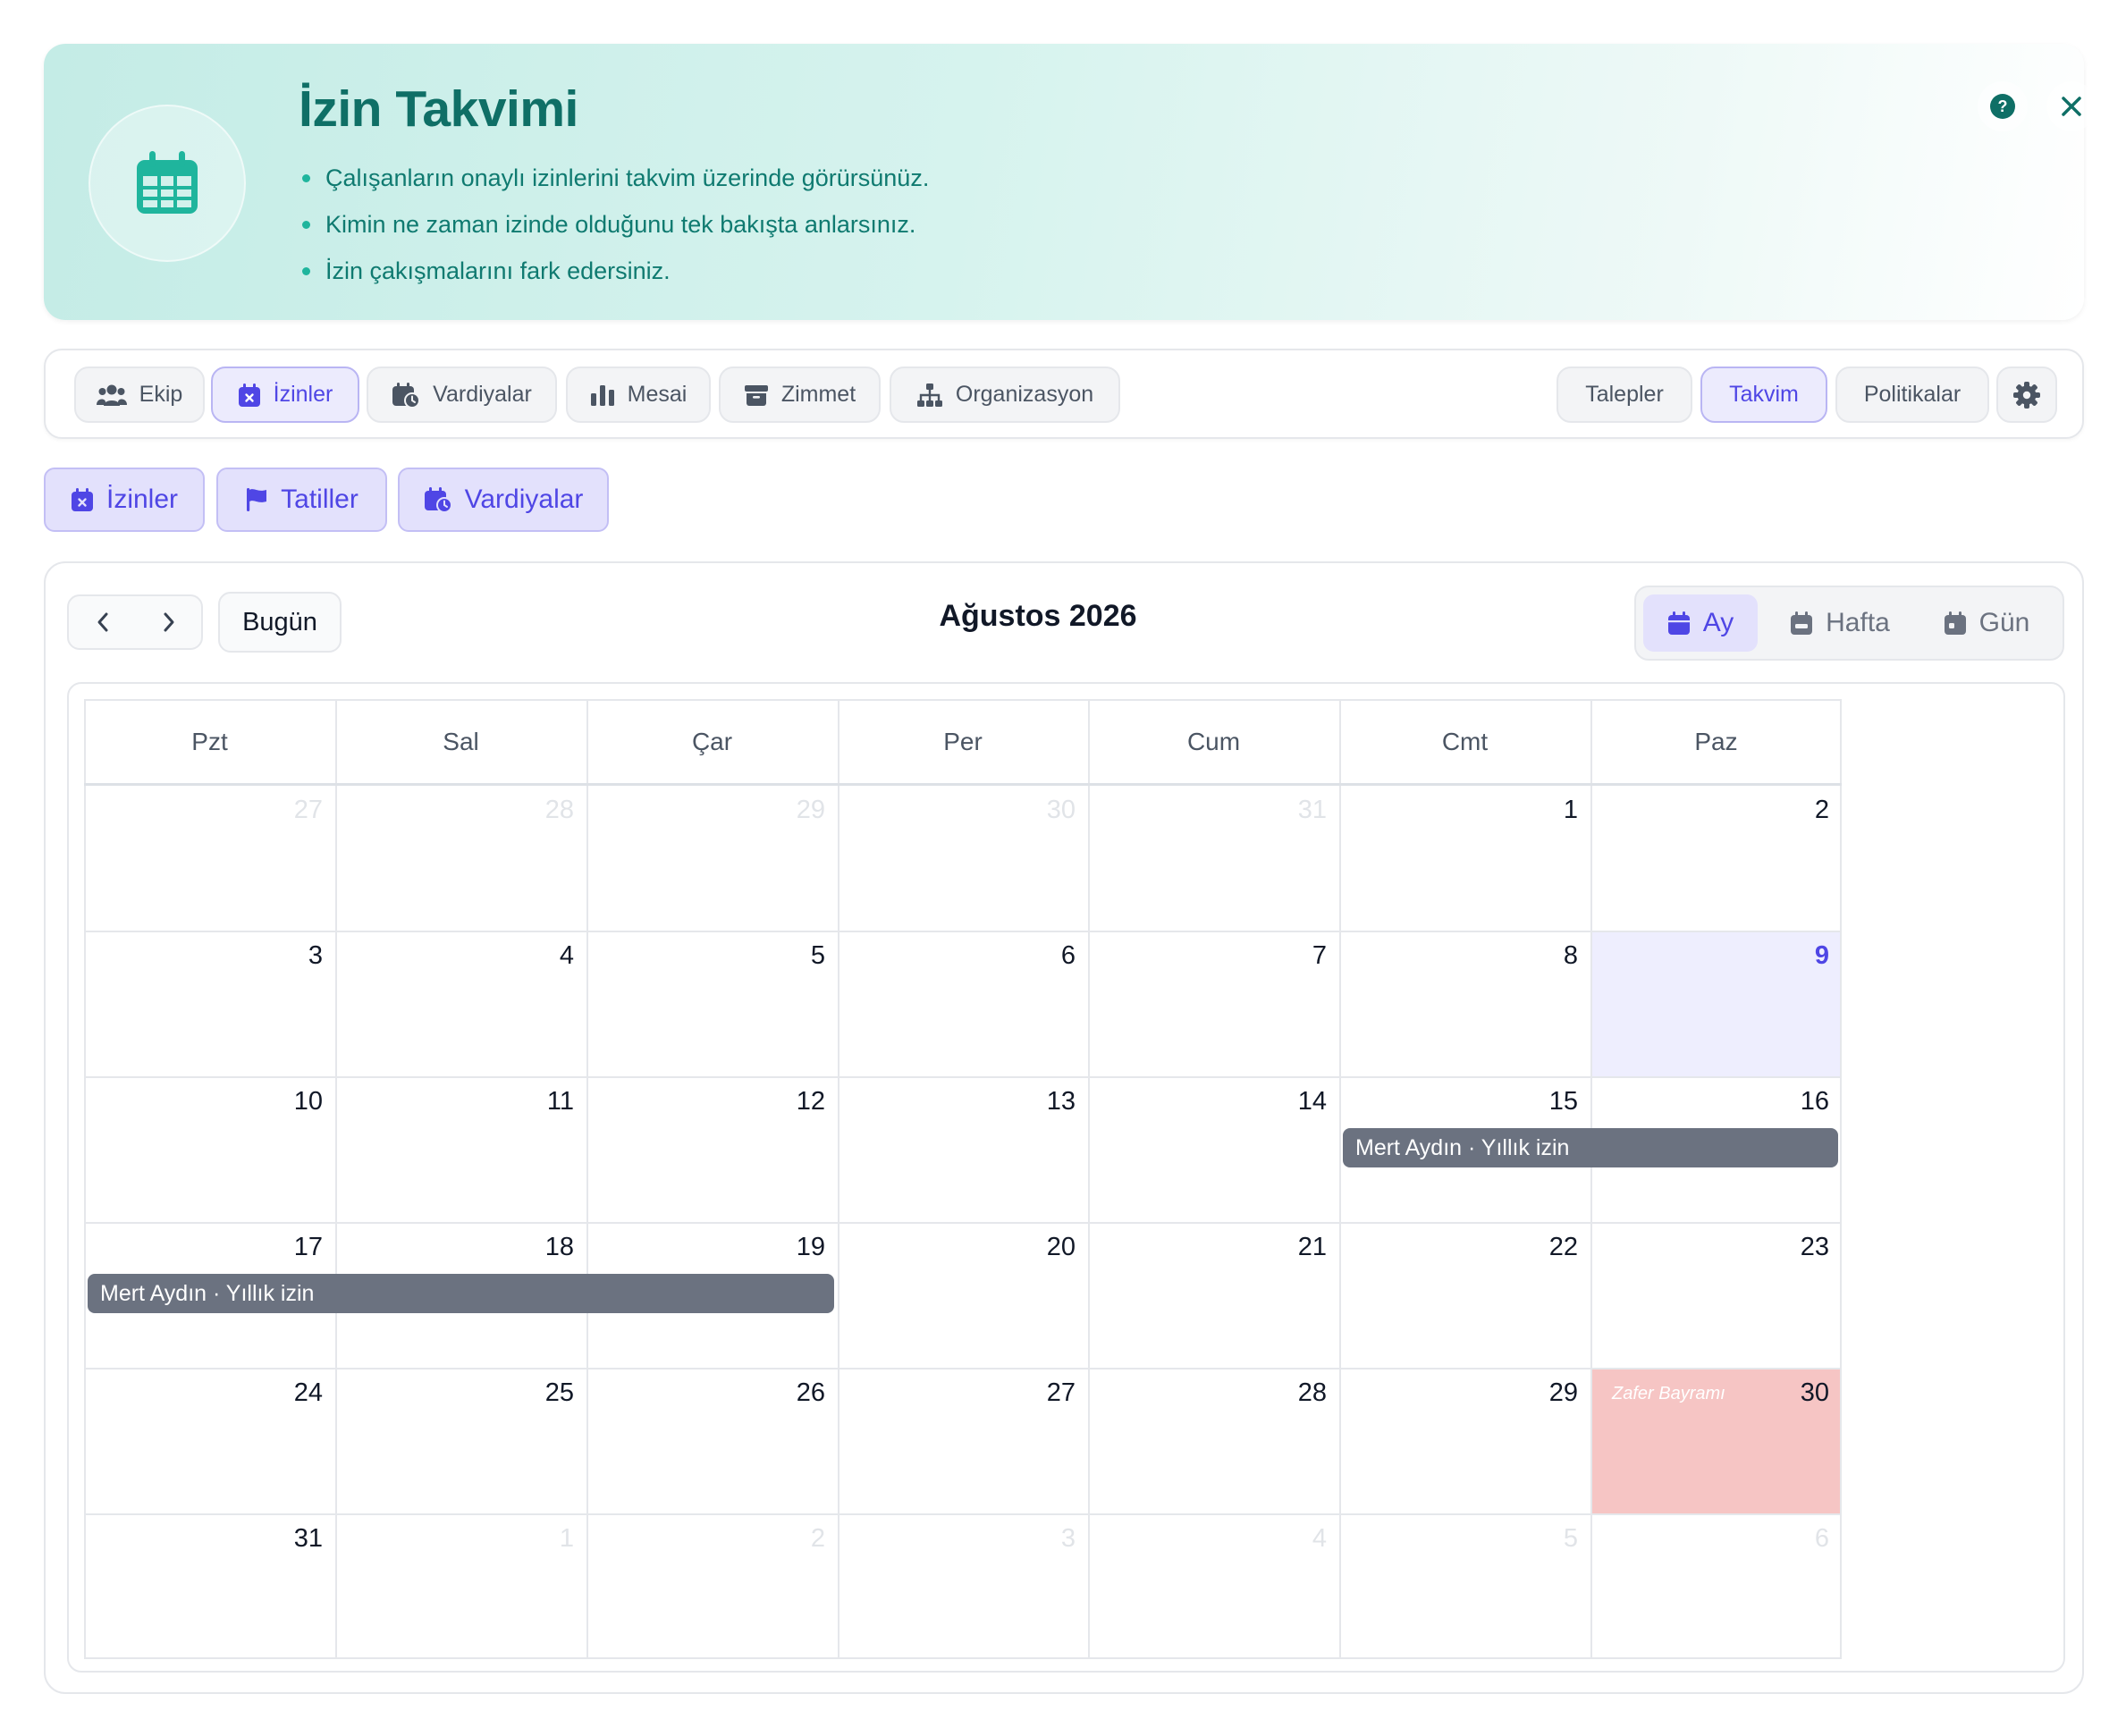  Describe the element at coordinates (1700, 623) in the screenshot. I see `view-month-button: Ay` at that location.